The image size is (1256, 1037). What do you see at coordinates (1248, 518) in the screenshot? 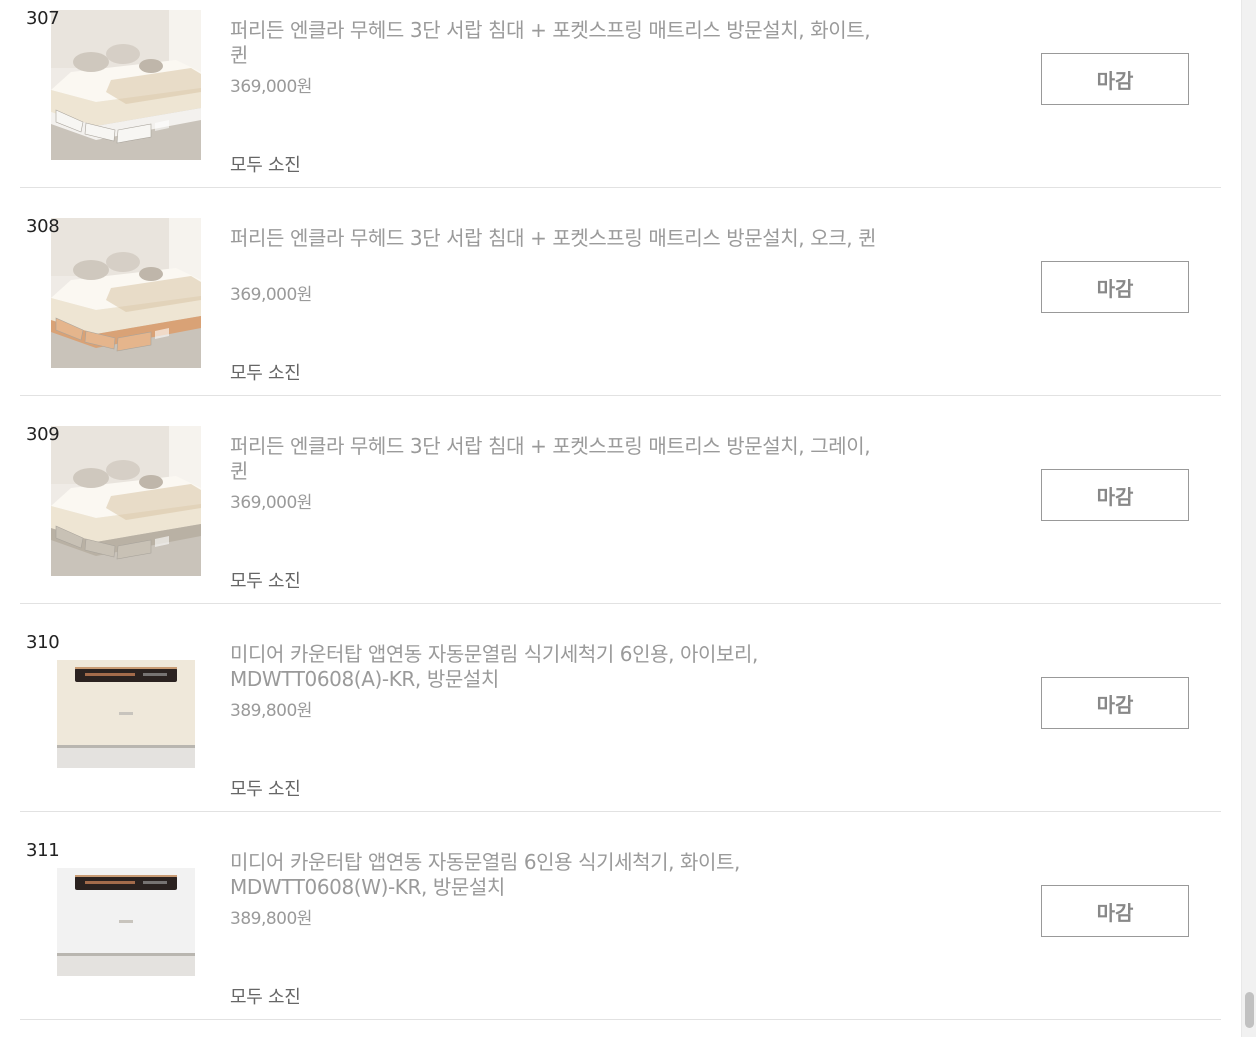
I see `vertical-scrollbar` at bounding box center [1248, 518].